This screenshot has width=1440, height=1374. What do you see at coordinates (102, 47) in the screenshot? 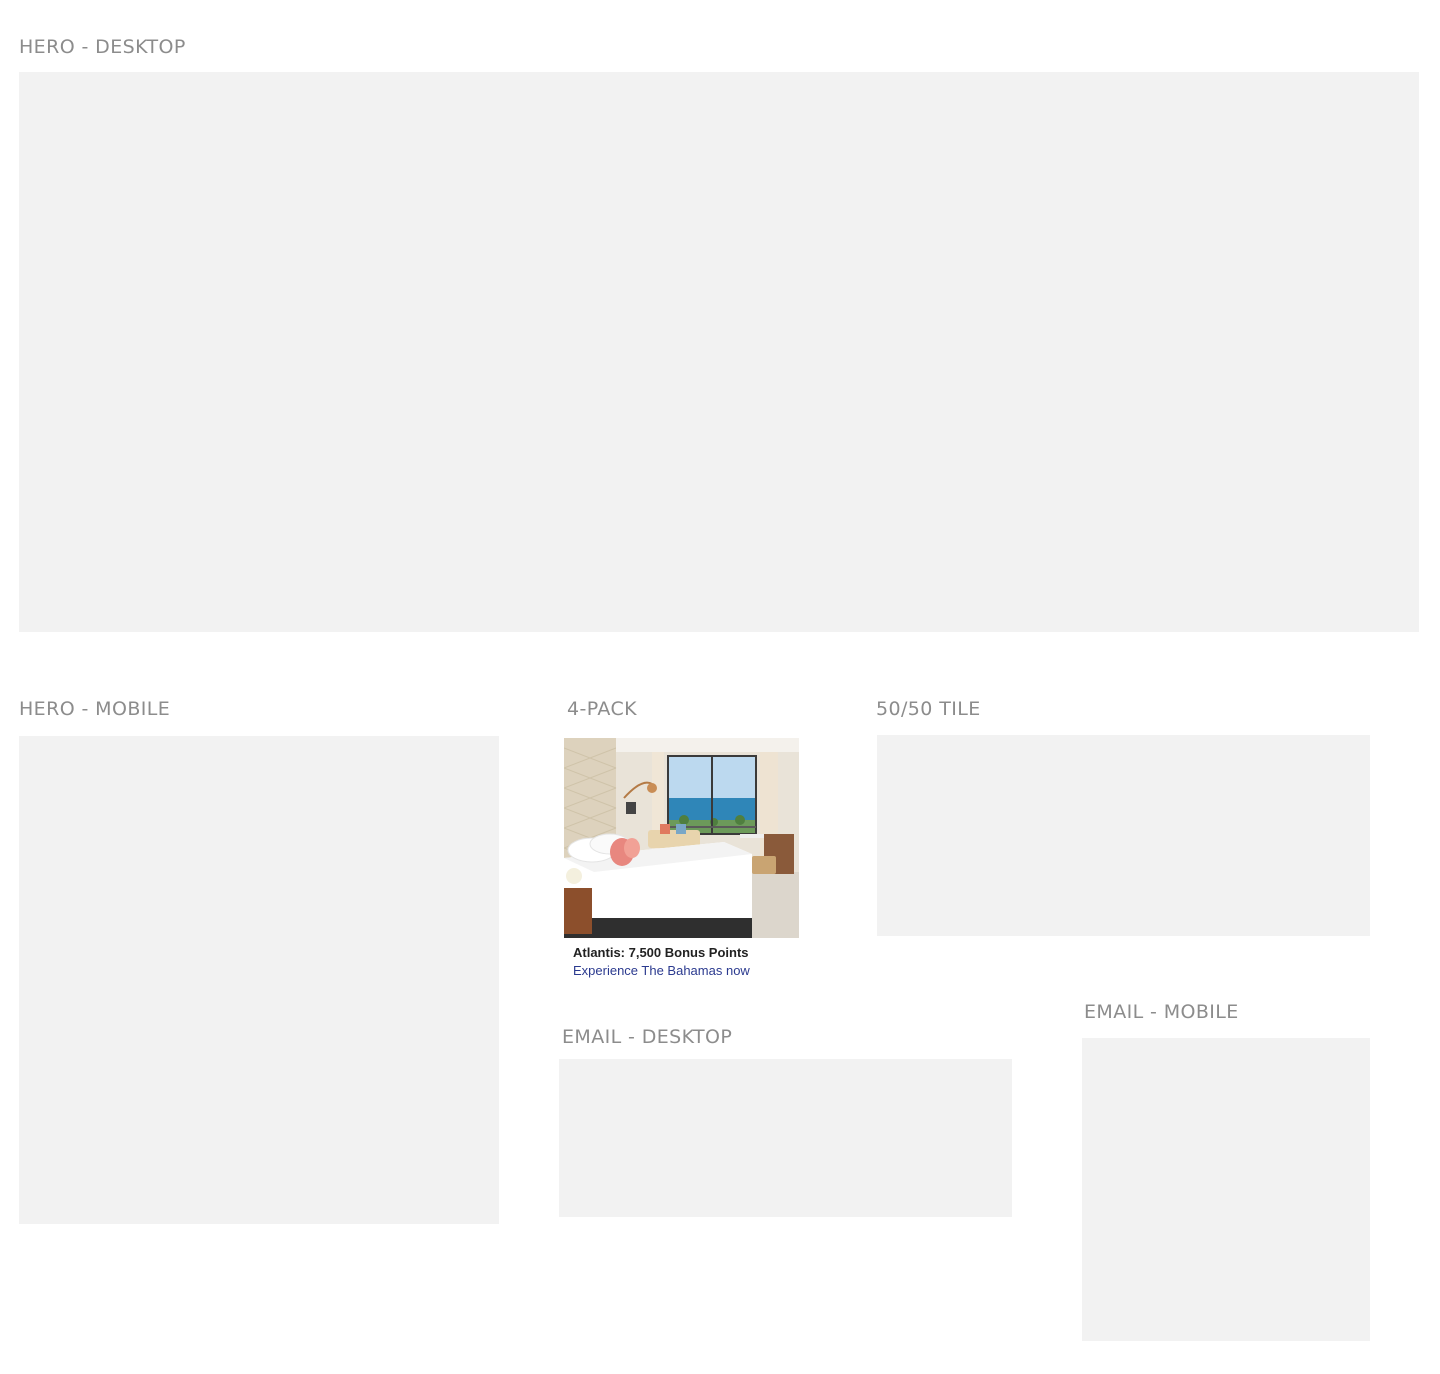
I see `hero-desktop-label: HERO - DESKTOP` at bounding box center [102, 47].